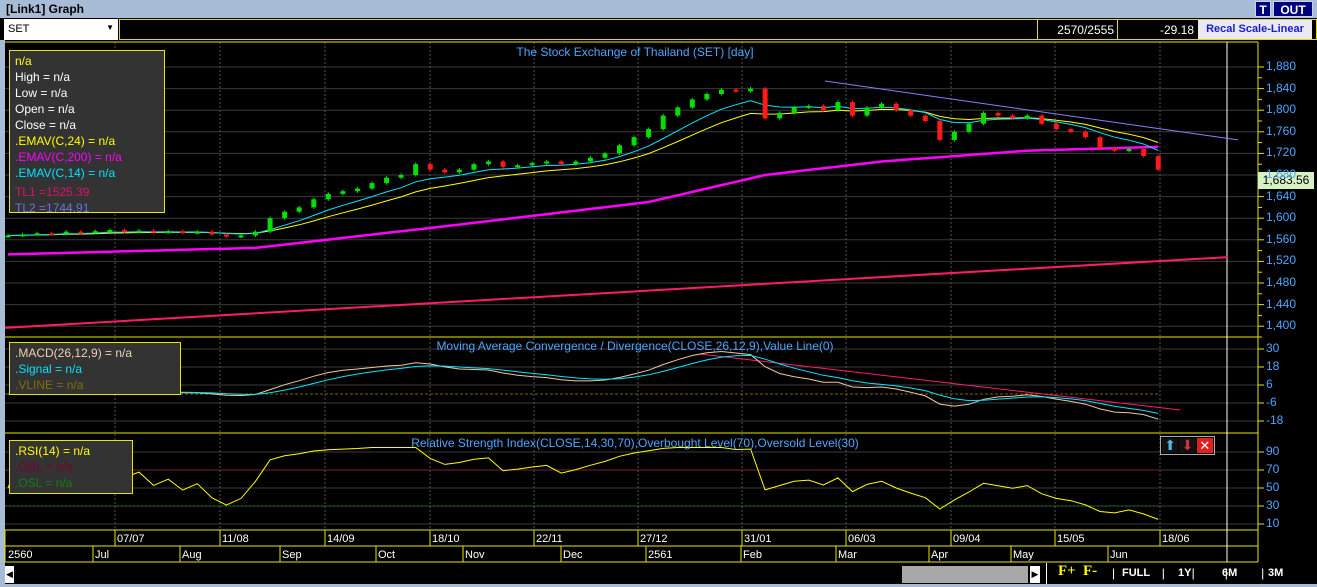  What do you see at coordinates (23, 61) in the screenshot?
I see `legend-date: n/a` at bounding box center [23, 61].